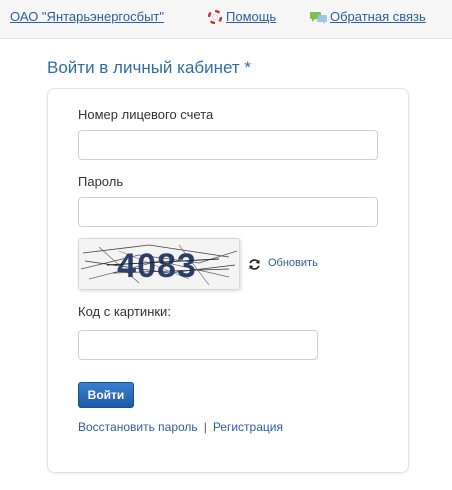  What do you see at coordinates (293, 263) in the screenshot?
I see `refresh-captcha-link: Обновить` at bounding box center [293, 263].